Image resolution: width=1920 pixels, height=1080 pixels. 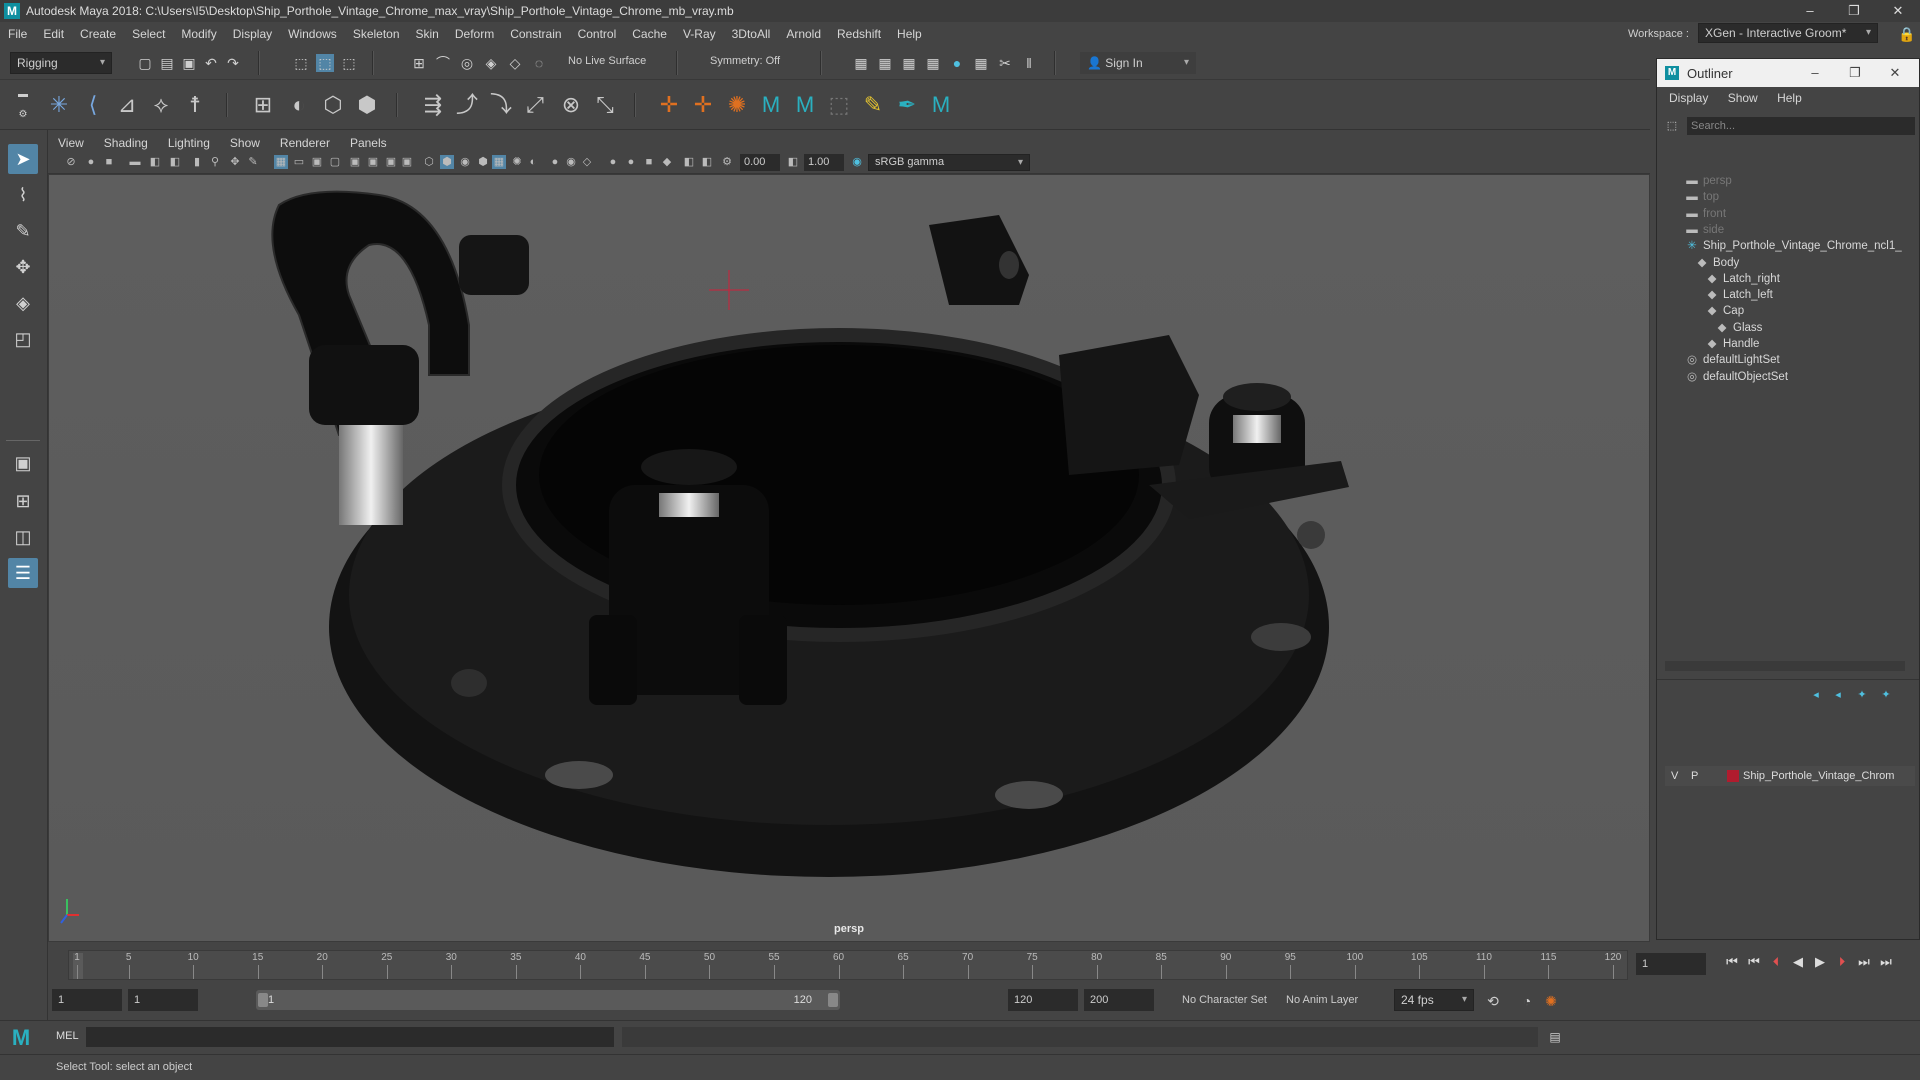 What do you see at coordinates (1907, 34) in the screenshot?
I see `lock-icon: 🔒` at bounding box center [1907, 34].